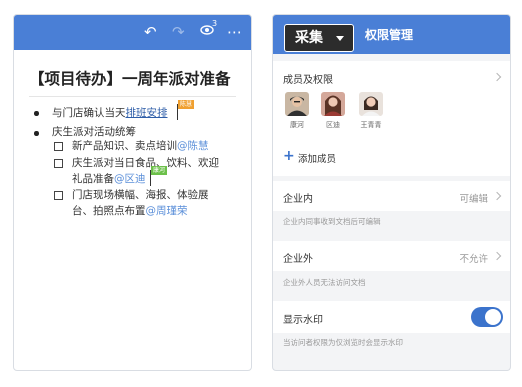 Image resolution: width=522 pixels, height=387 pixels. What do you see at coordinates (371, 125) in the screenshot?
I see `avatar-name: 王青青` at bounding box center [371, 125].